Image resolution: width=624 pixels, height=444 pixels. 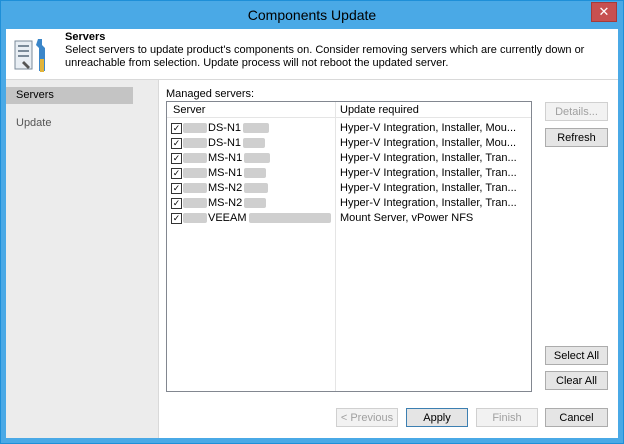 I want to click on header-title: Servers, so click(x=85, y=37).